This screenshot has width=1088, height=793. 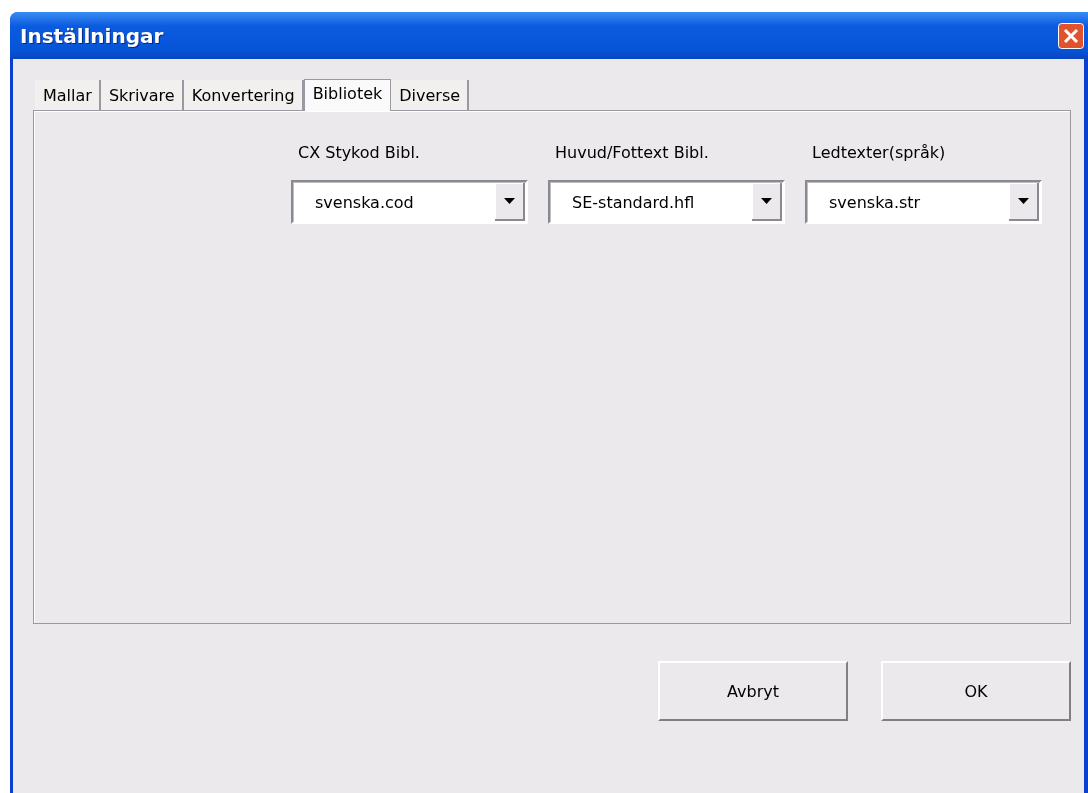 I want to click on tab: Konvertering, so click(x=243, y=95).